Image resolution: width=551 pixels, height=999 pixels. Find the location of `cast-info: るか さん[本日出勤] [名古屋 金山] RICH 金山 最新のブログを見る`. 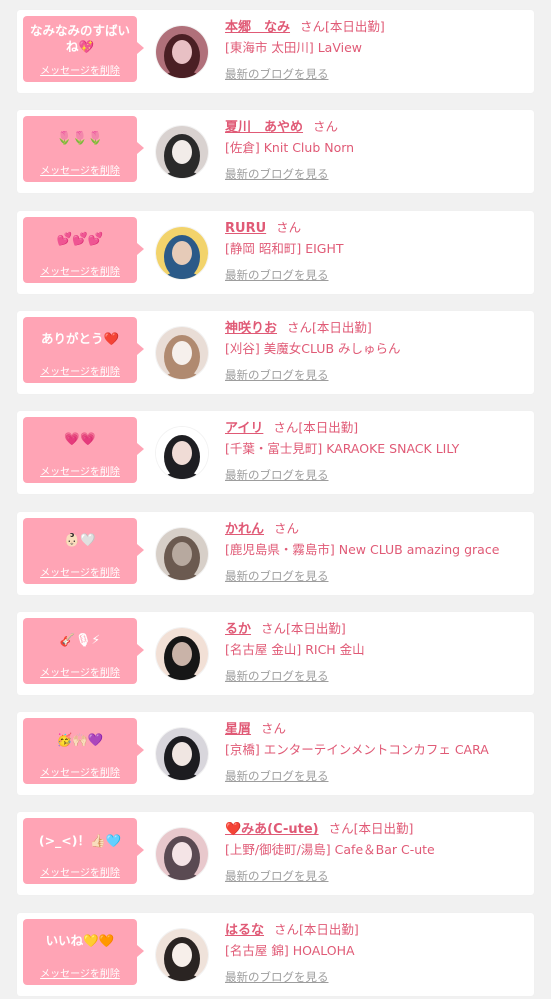

cast-info: るか さん[本日出勤] [名古屋 金山] RICH 金山 最新のブログを見る is located at coordinates (376, 652).